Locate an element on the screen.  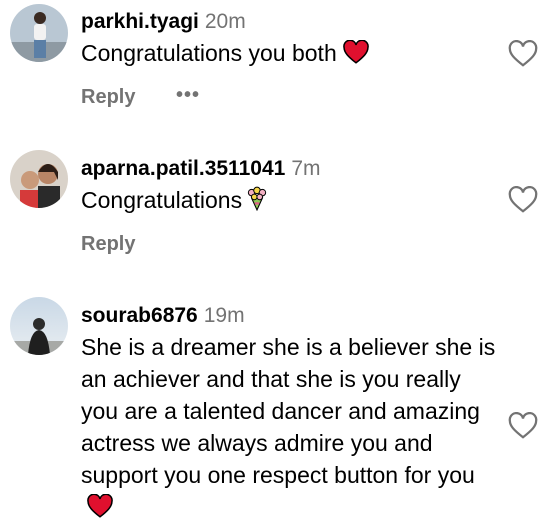
comment-text: Congratulations is located at coordinates (291, 201).